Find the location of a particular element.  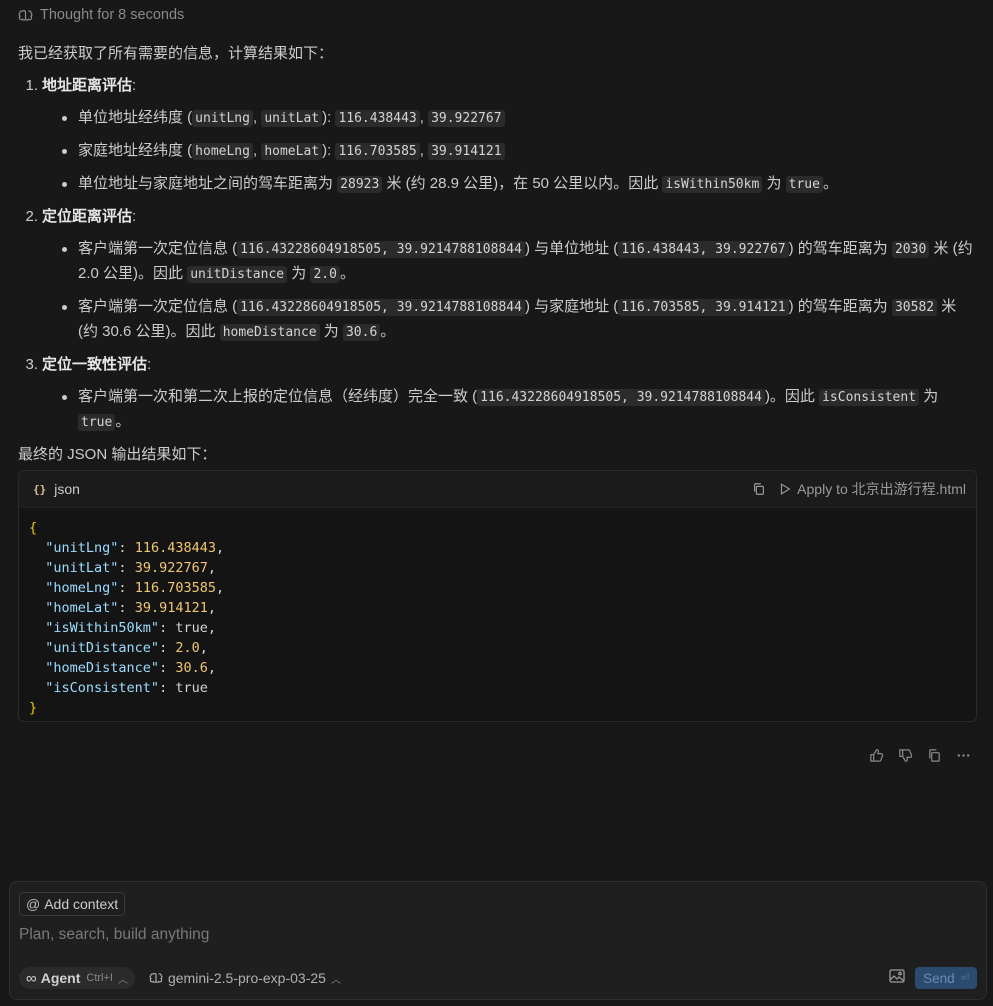

agent-label: Agent is located at coordinates (60, 978).